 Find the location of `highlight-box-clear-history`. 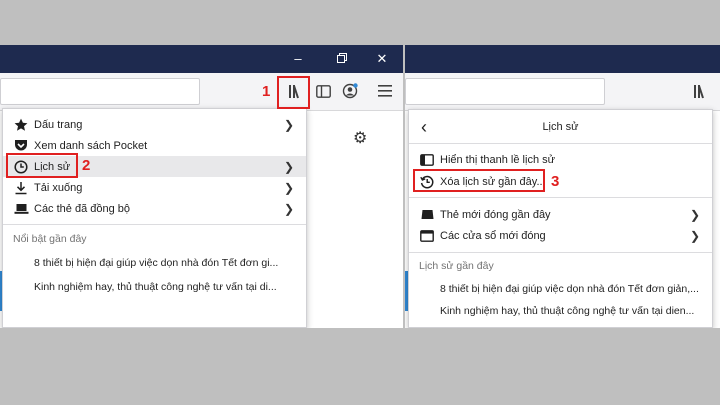

highlight-box-clear-history is located at coordinates (479, 180).